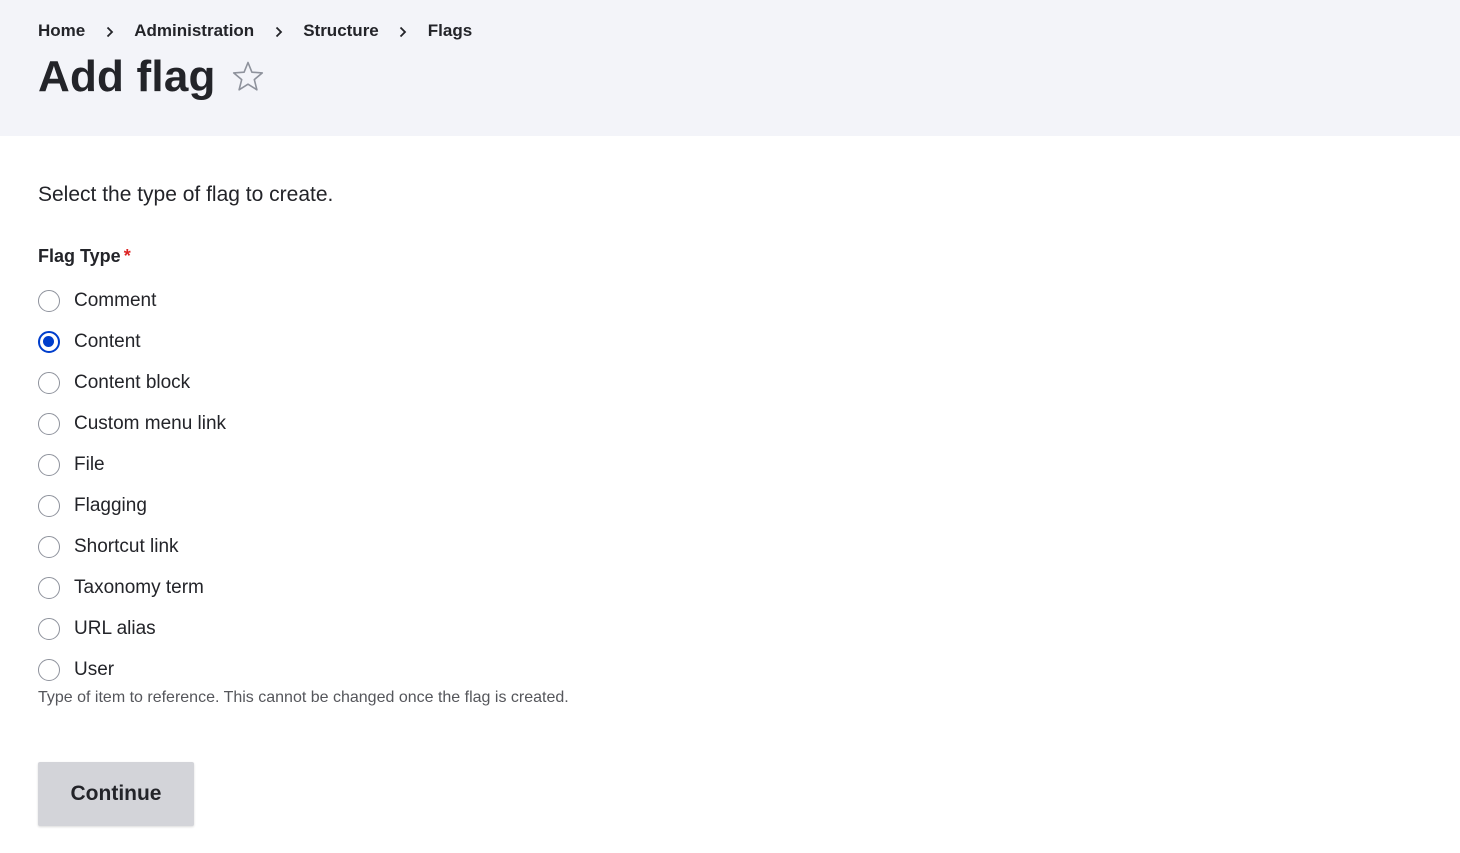 This screenshot has width=1460, height=853. I want to click on radio-label: File, so click(89, 464).